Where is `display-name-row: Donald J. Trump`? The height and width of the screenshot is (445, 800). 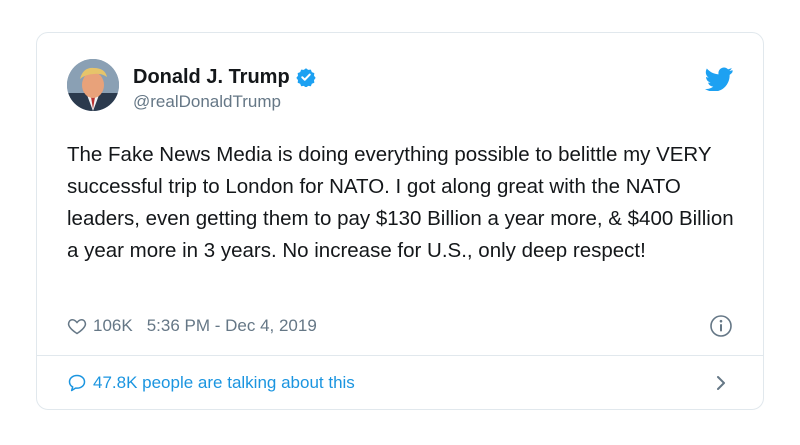 display-name-row: Donald J. Trump is located at coordinates (224, 77).